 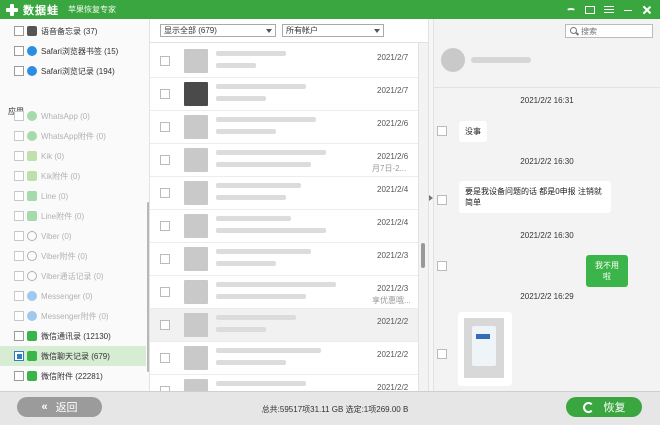 What do you see at coordinates (590, 9) in the screenshot?
I see `mail-icon` at bounding box center [590, 9].